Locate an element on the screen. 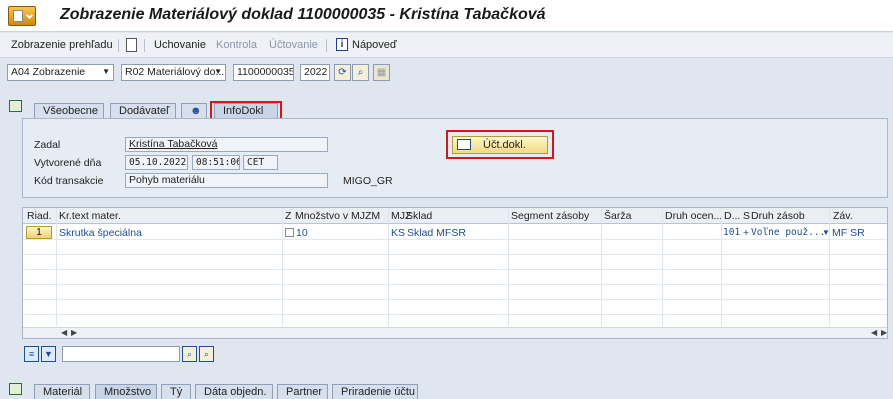 This screenshot has width=893, height=399. col-header: S is located at coordinates (747, 216).